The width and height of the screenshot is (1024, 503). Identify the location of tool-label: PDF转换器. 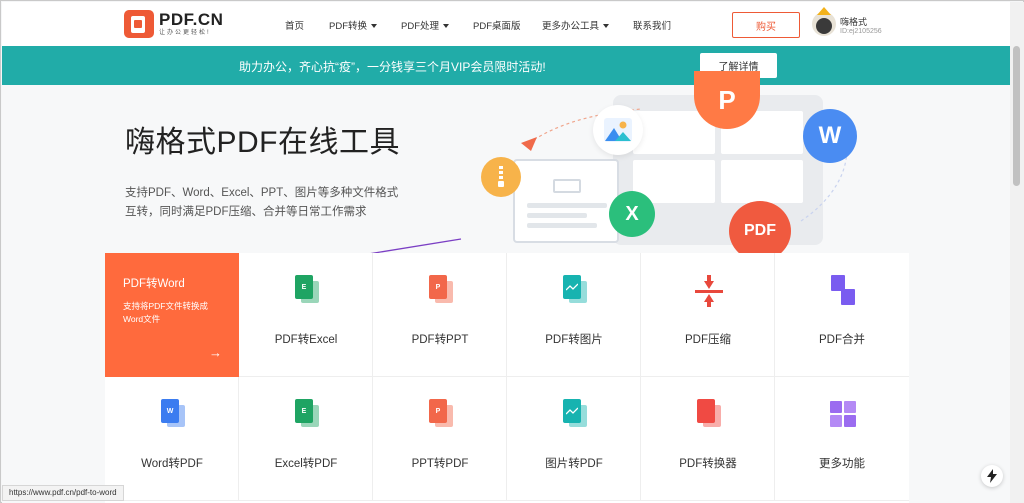
(708, 464).